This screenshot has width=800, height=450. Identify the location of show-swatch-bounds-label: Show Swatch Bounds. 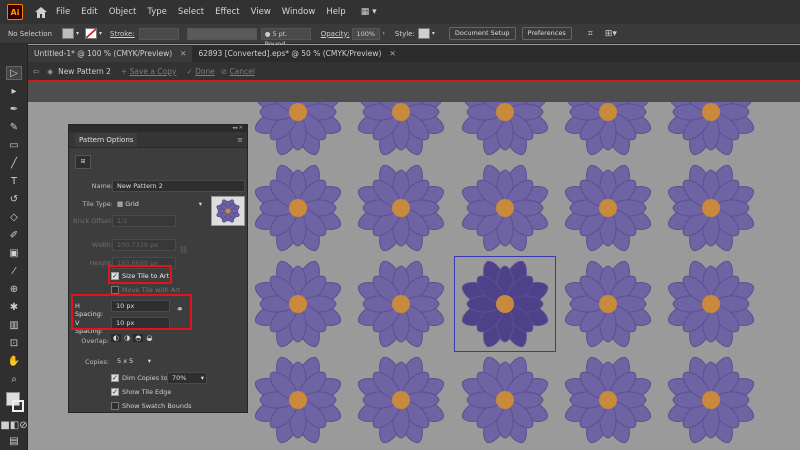
(157, 406).